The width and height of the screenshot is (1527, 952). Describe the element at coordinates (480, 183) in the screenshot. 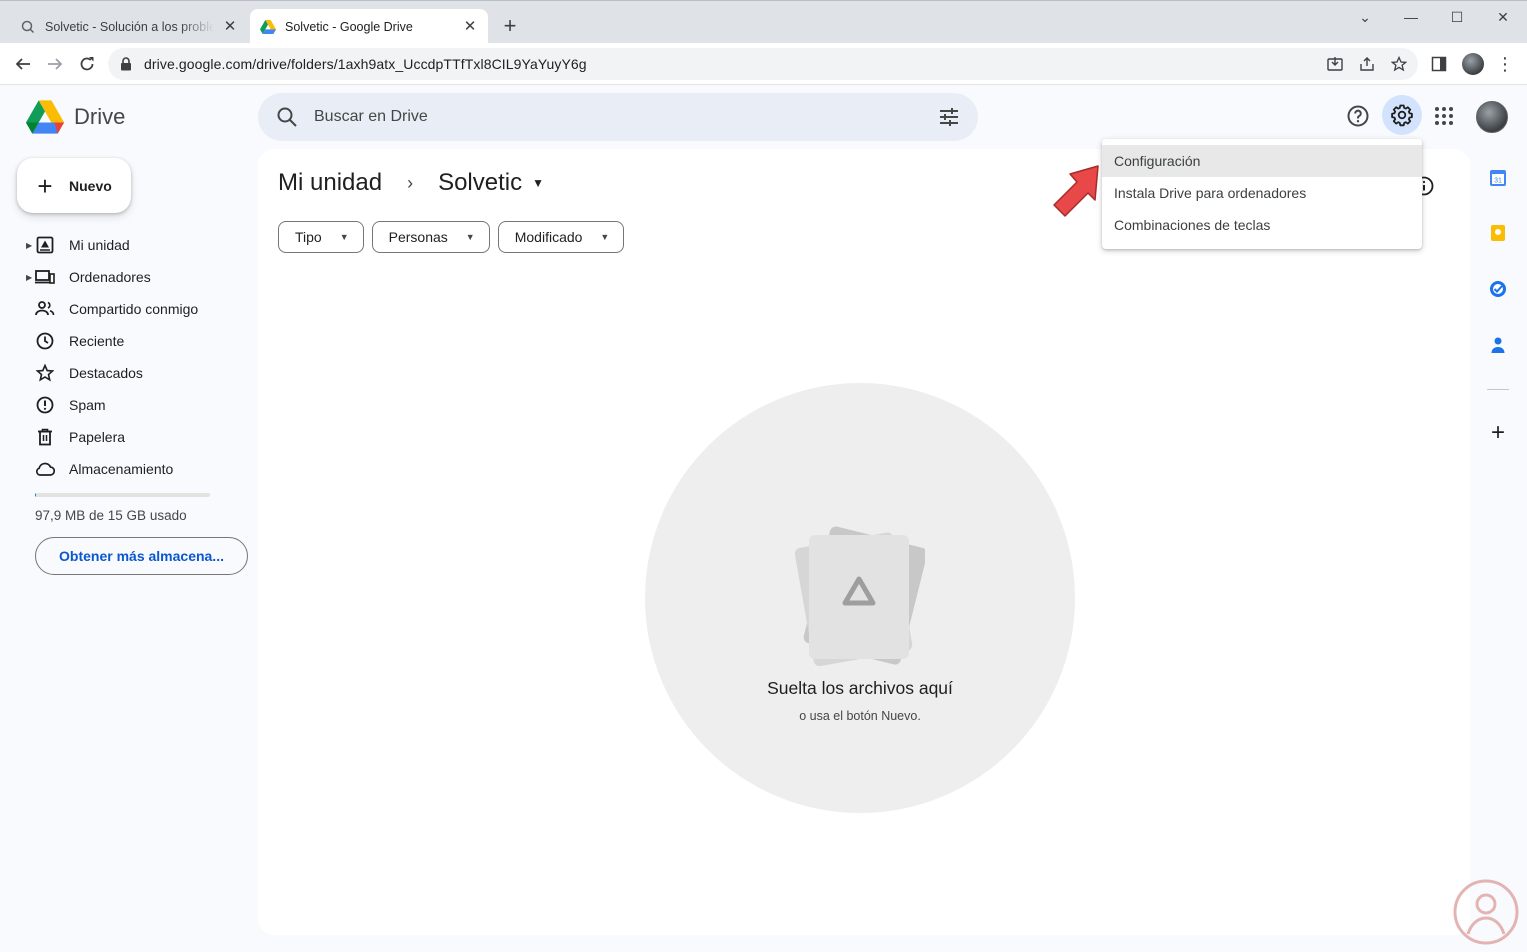

I see `breadcrumb-current-folder: Solvetic` at that location.